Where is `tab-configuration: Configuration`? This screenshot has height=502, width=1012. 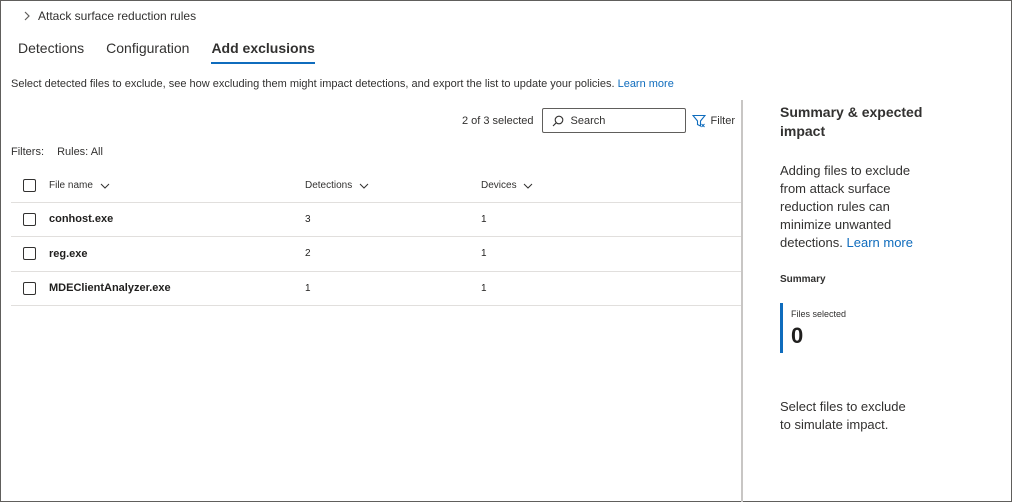 tab-configuration: Configuration is located at coordinates (147, 51).